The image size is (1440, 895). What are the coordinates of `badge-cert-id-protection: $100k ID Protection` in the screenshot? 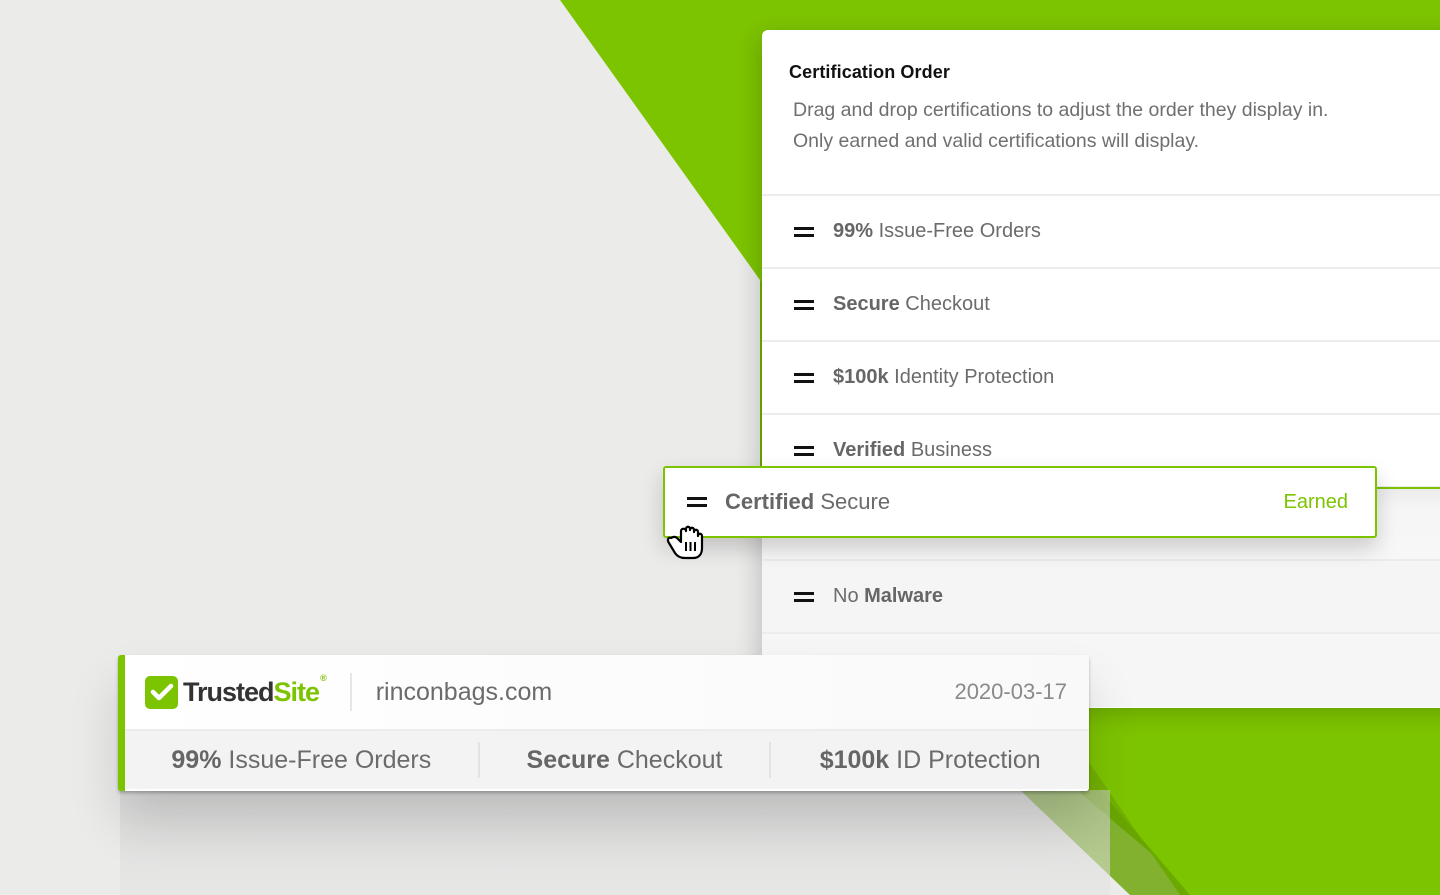 It's located at (930, 759).